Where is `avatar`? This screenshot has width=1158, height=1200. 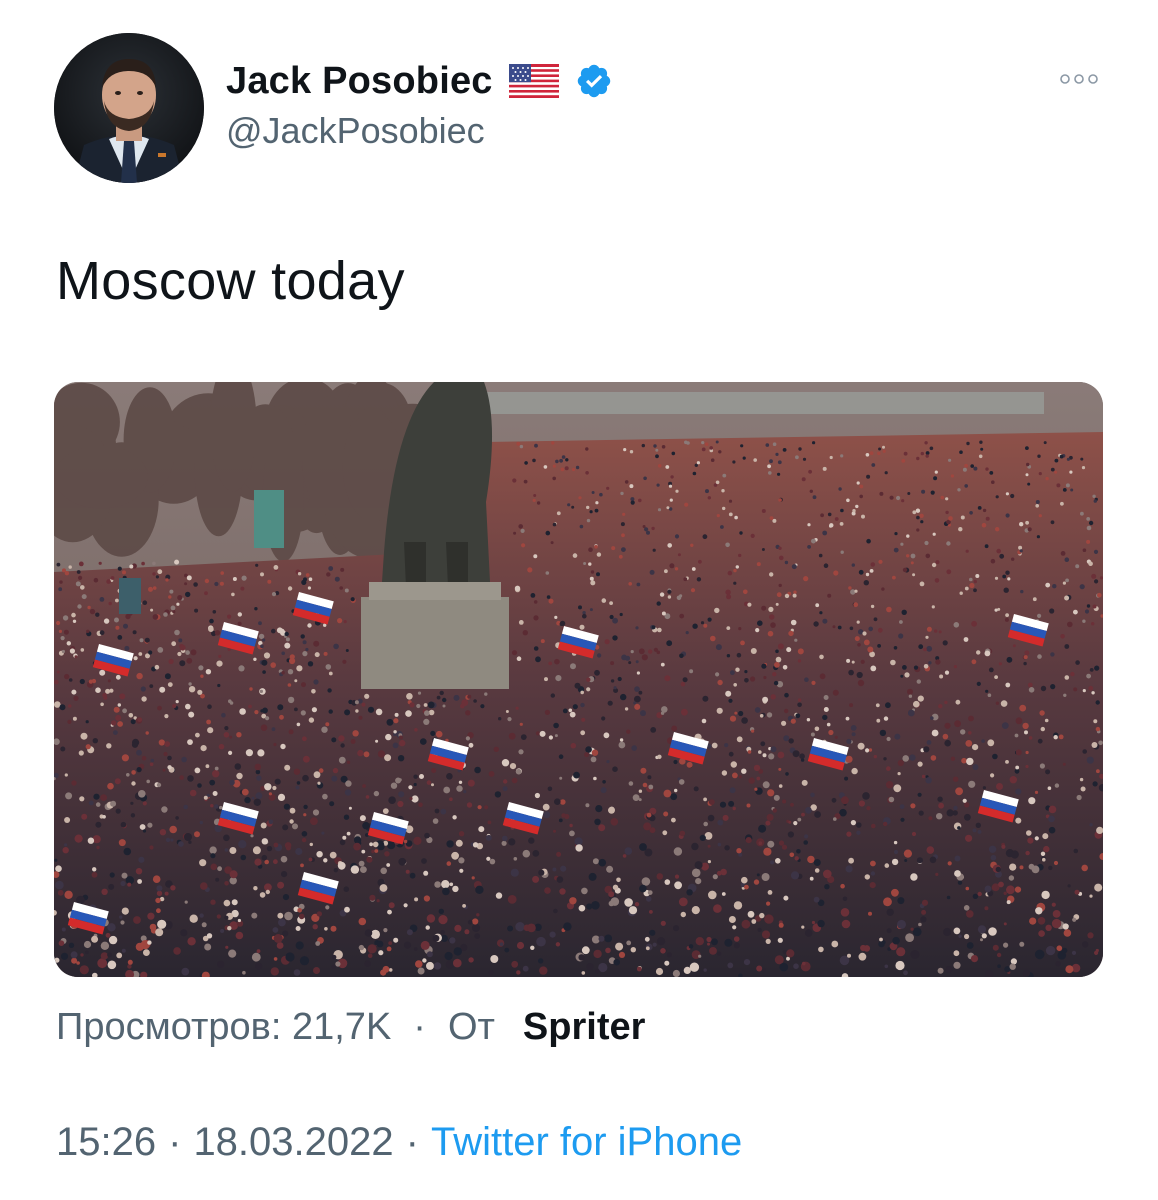
avatar is located at coordinates (129, 108).